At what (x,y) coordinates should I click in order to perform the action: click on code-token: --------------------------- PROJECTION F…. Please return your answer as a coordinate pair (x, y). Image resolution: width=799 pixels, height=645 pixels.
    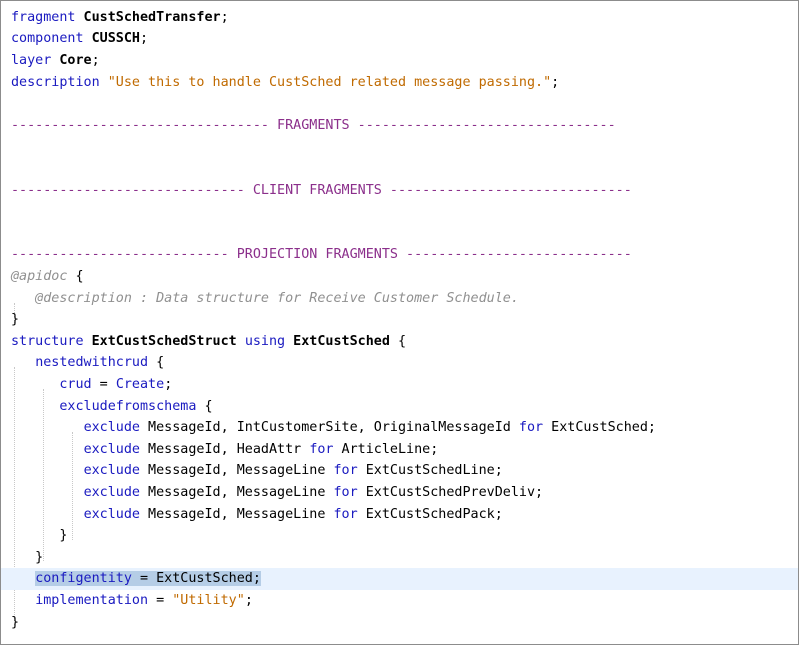
    Looking at the image, I should click on (321, 255).